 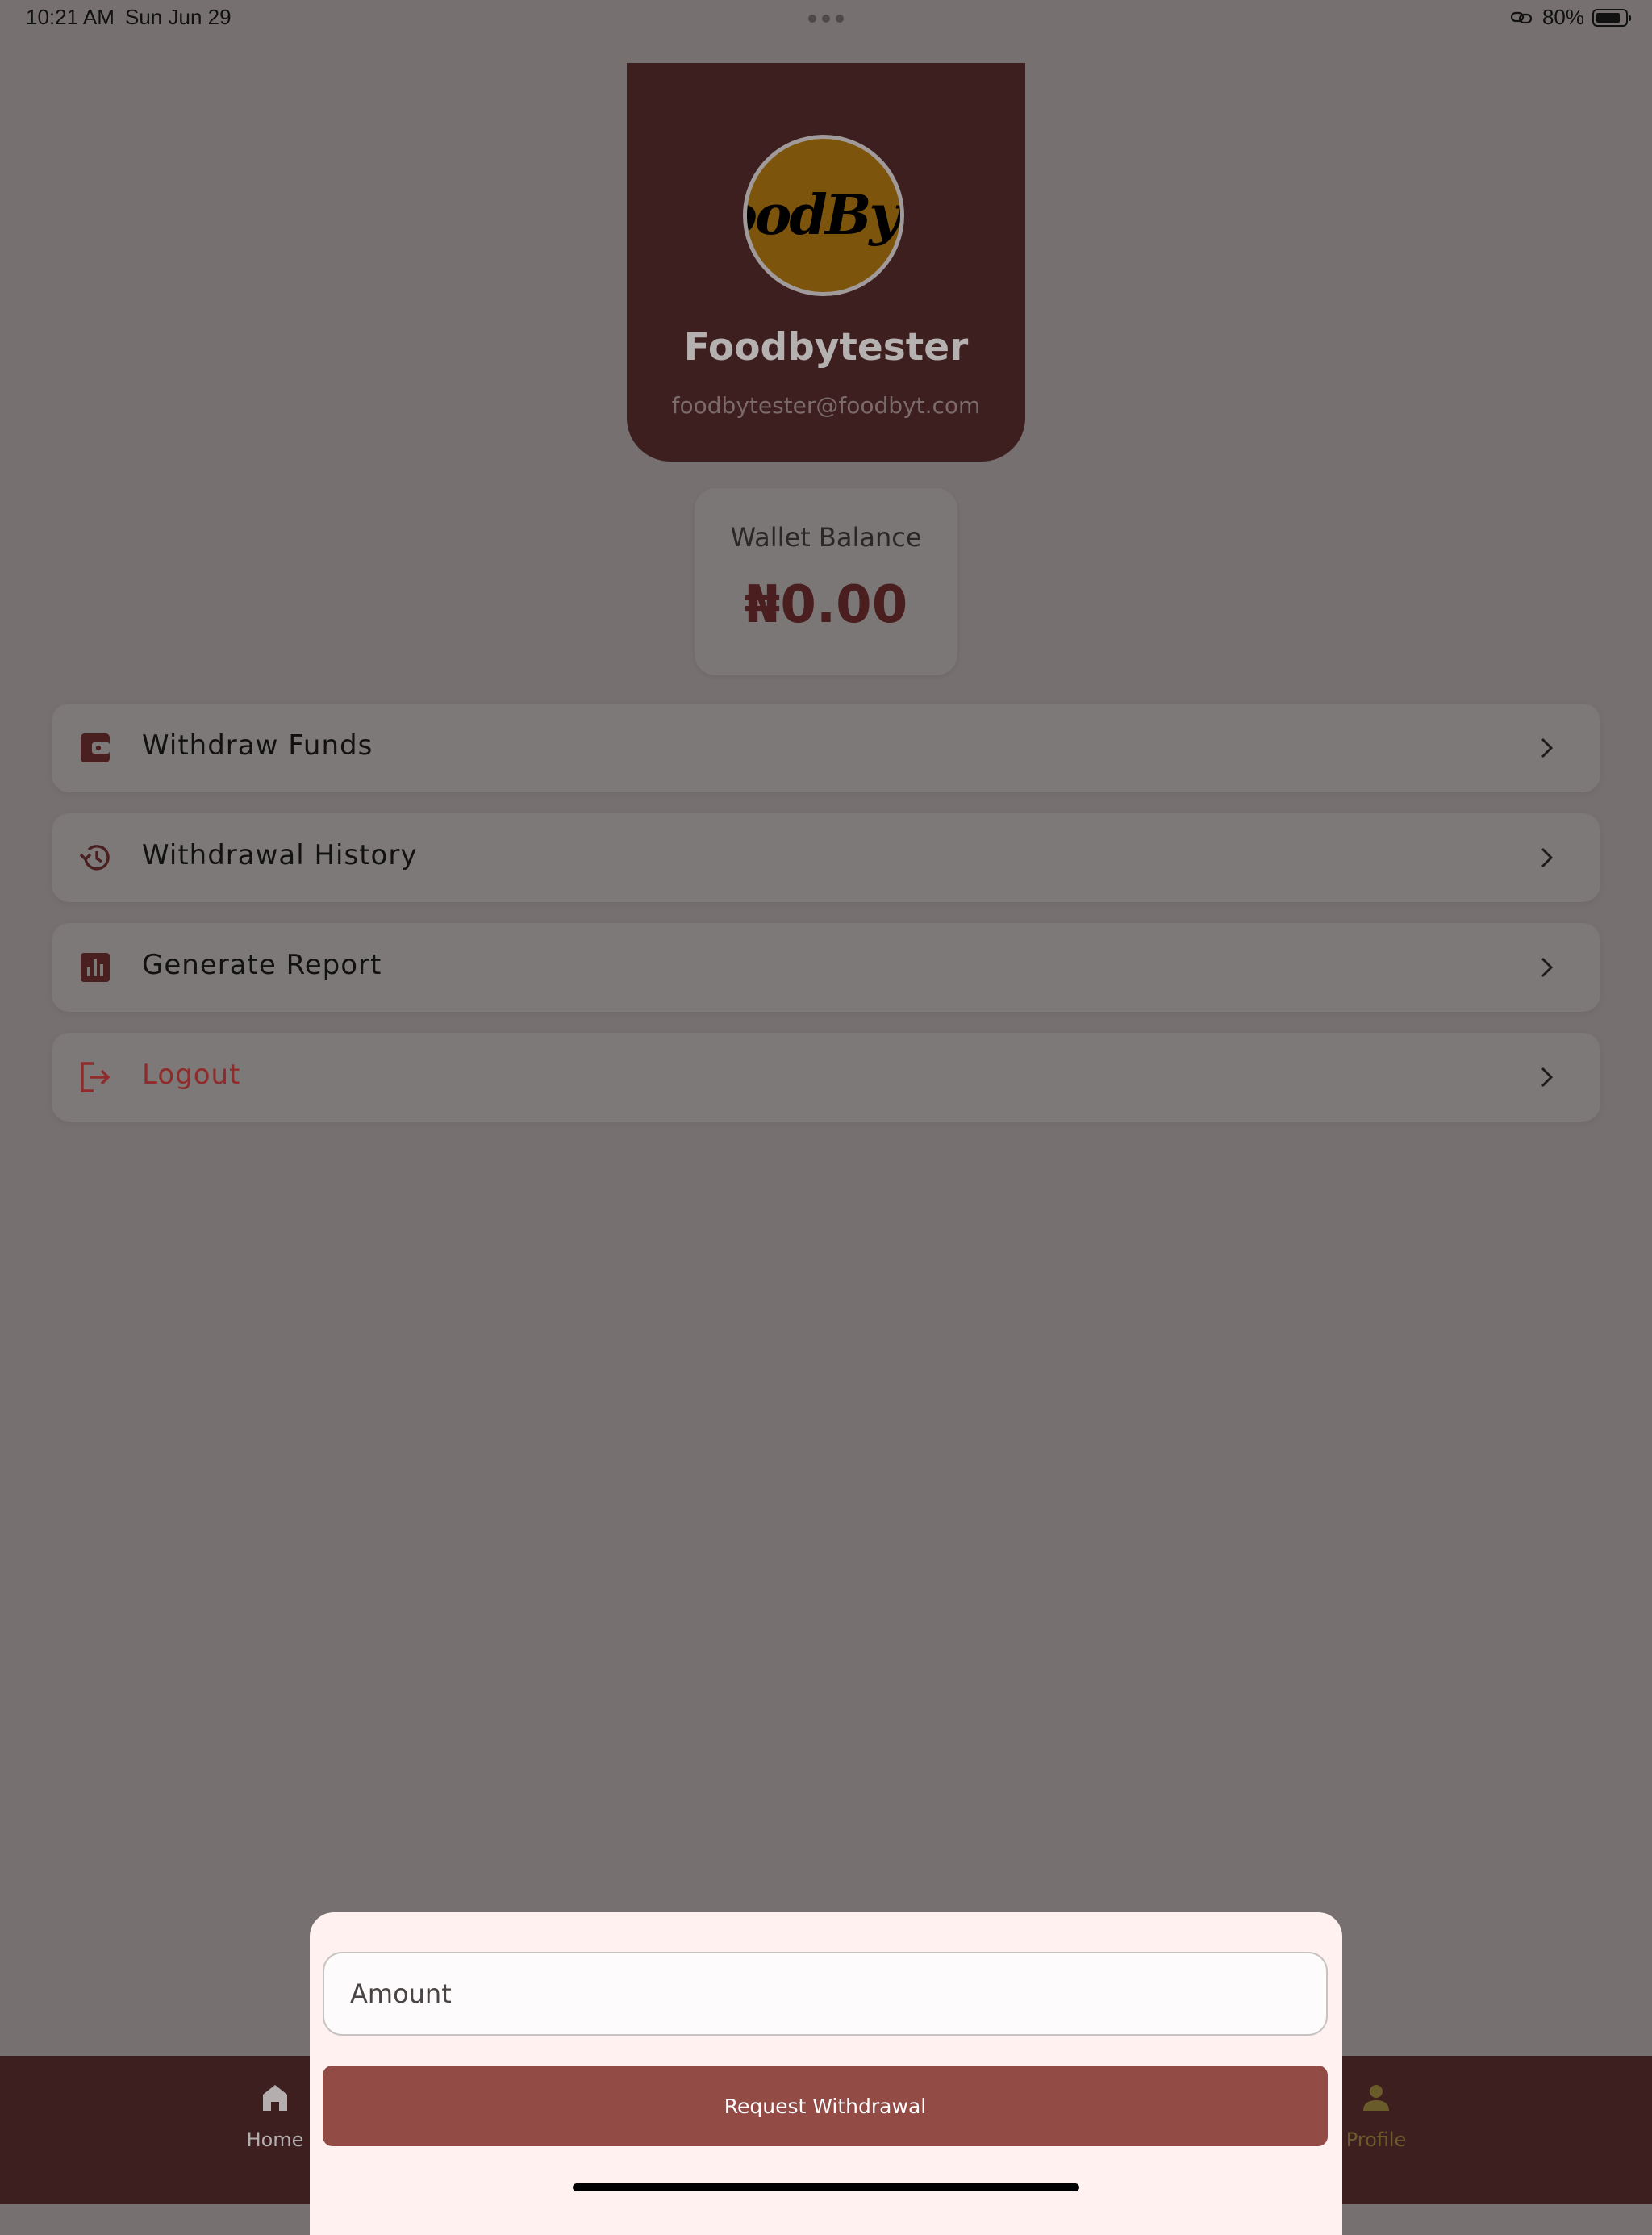 I want to click on wallet-icon, so click(x=95, y=747).